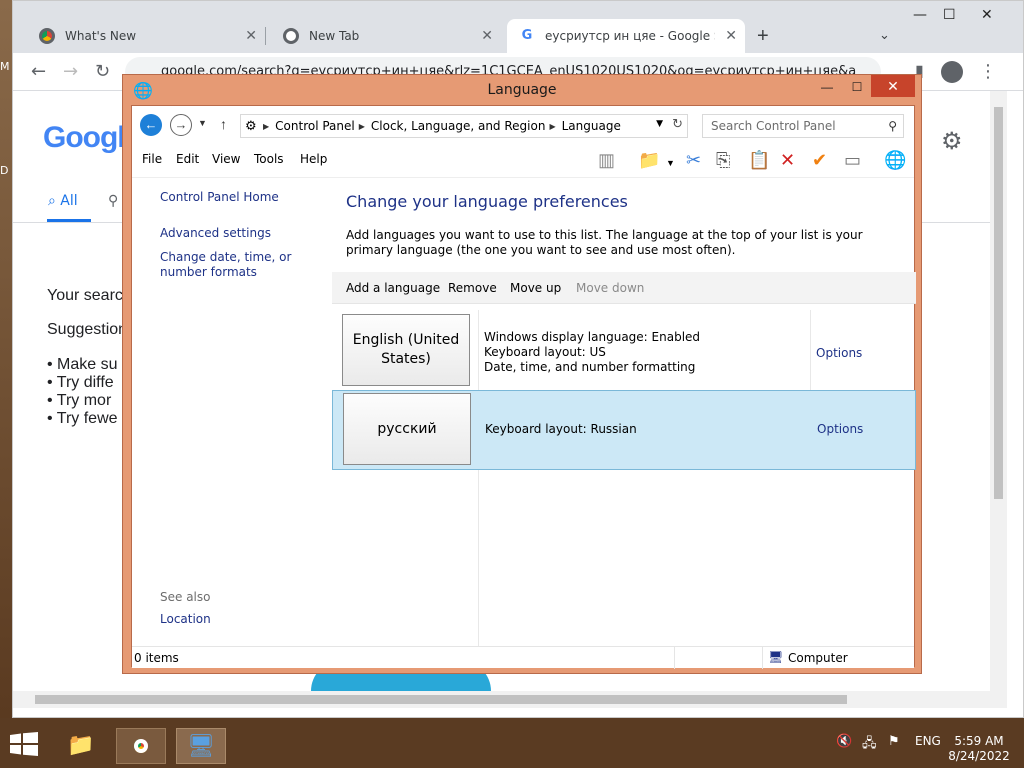 The image size is (1024, 768). I want to click on add-language-button: Add a language, so click(393, 288).